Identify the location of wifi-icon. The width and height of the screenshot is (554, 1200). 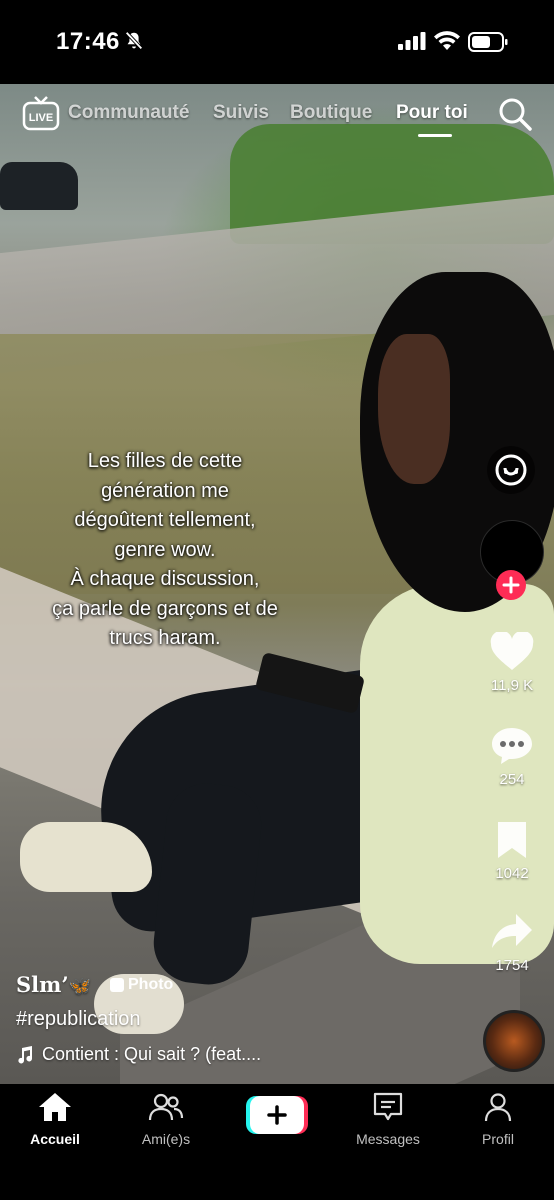
(447, 40).